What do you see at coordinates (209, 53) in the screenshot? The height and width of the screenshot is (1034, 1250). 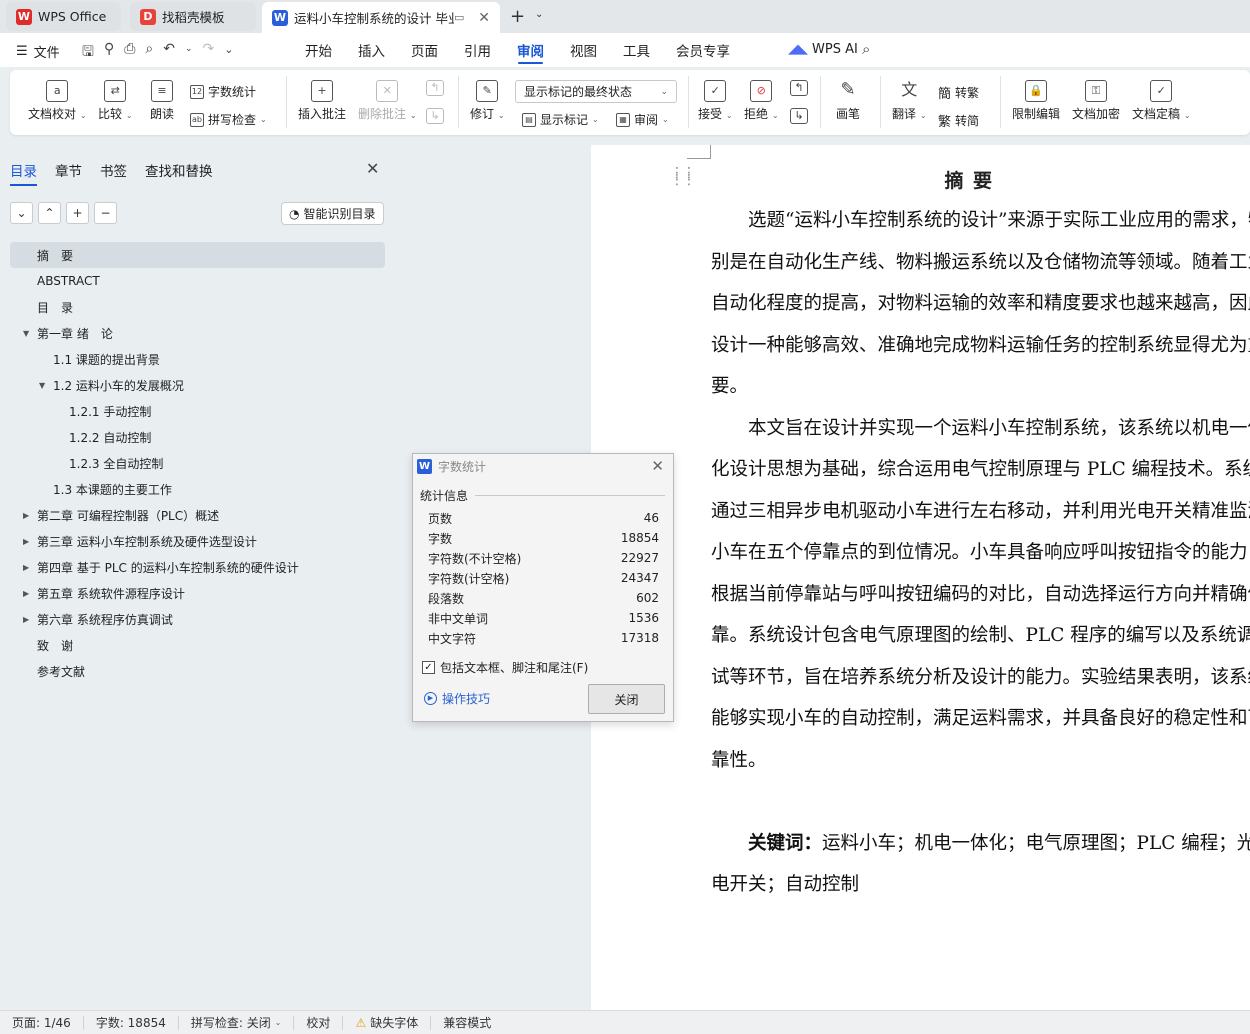 I see `redo-icon: ↷` at bounding box center [209, 53].